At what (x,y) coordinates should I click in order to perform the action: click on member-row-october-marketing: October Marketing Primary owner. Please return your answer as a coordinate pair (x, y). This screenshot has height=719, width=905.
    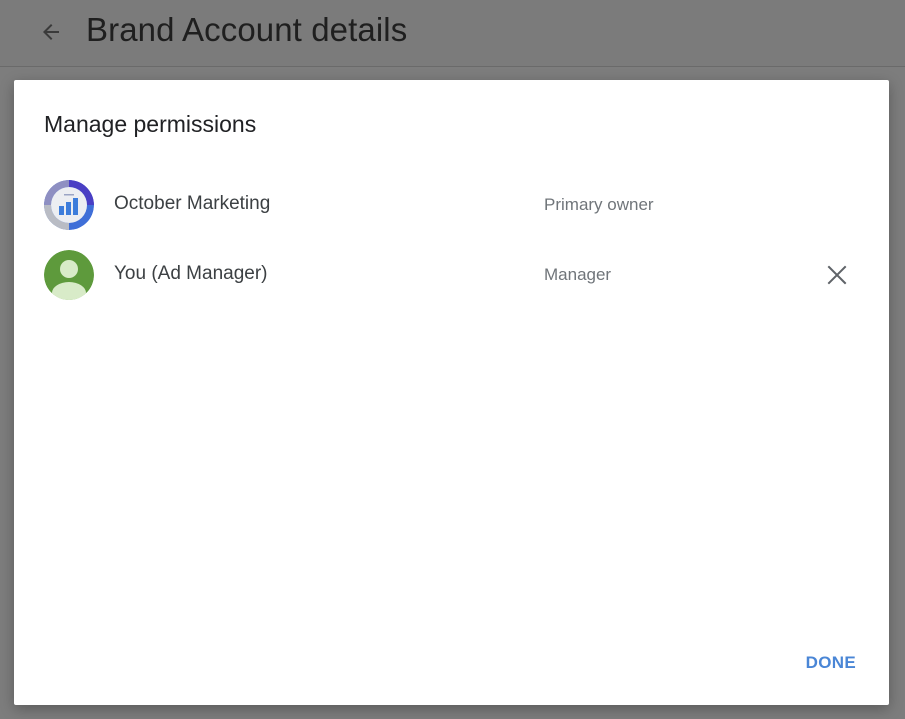
    Looking at the image, I should click on (451, 205).